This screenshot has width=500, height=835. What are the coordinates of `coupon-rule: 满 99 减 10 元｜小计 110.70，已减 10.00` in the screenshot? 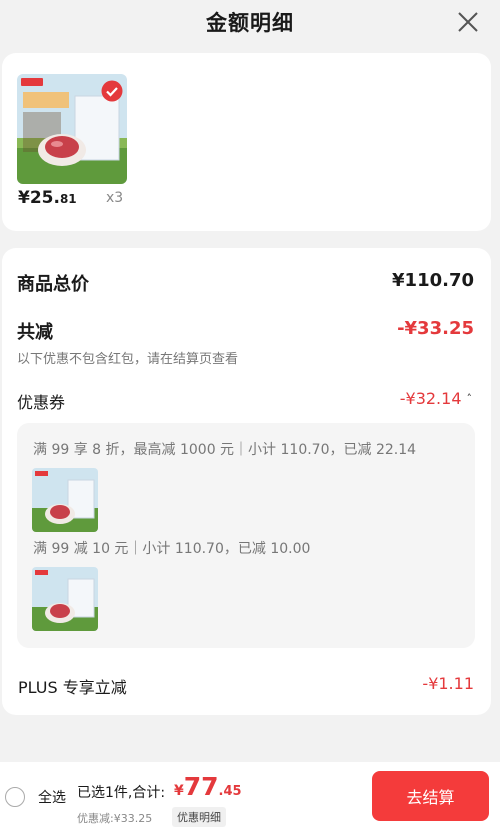 It's located at (172, 549).